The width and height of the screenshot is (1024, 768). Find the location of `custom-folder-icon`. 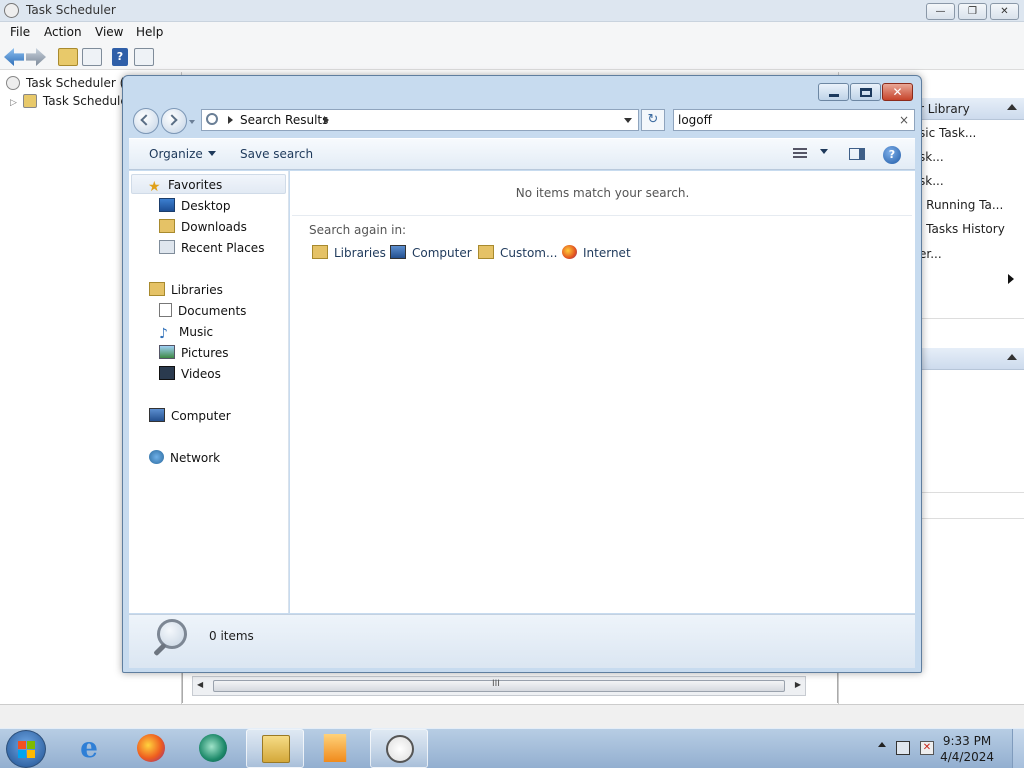

custom-folder-icon is located at coordinates (486, 252).